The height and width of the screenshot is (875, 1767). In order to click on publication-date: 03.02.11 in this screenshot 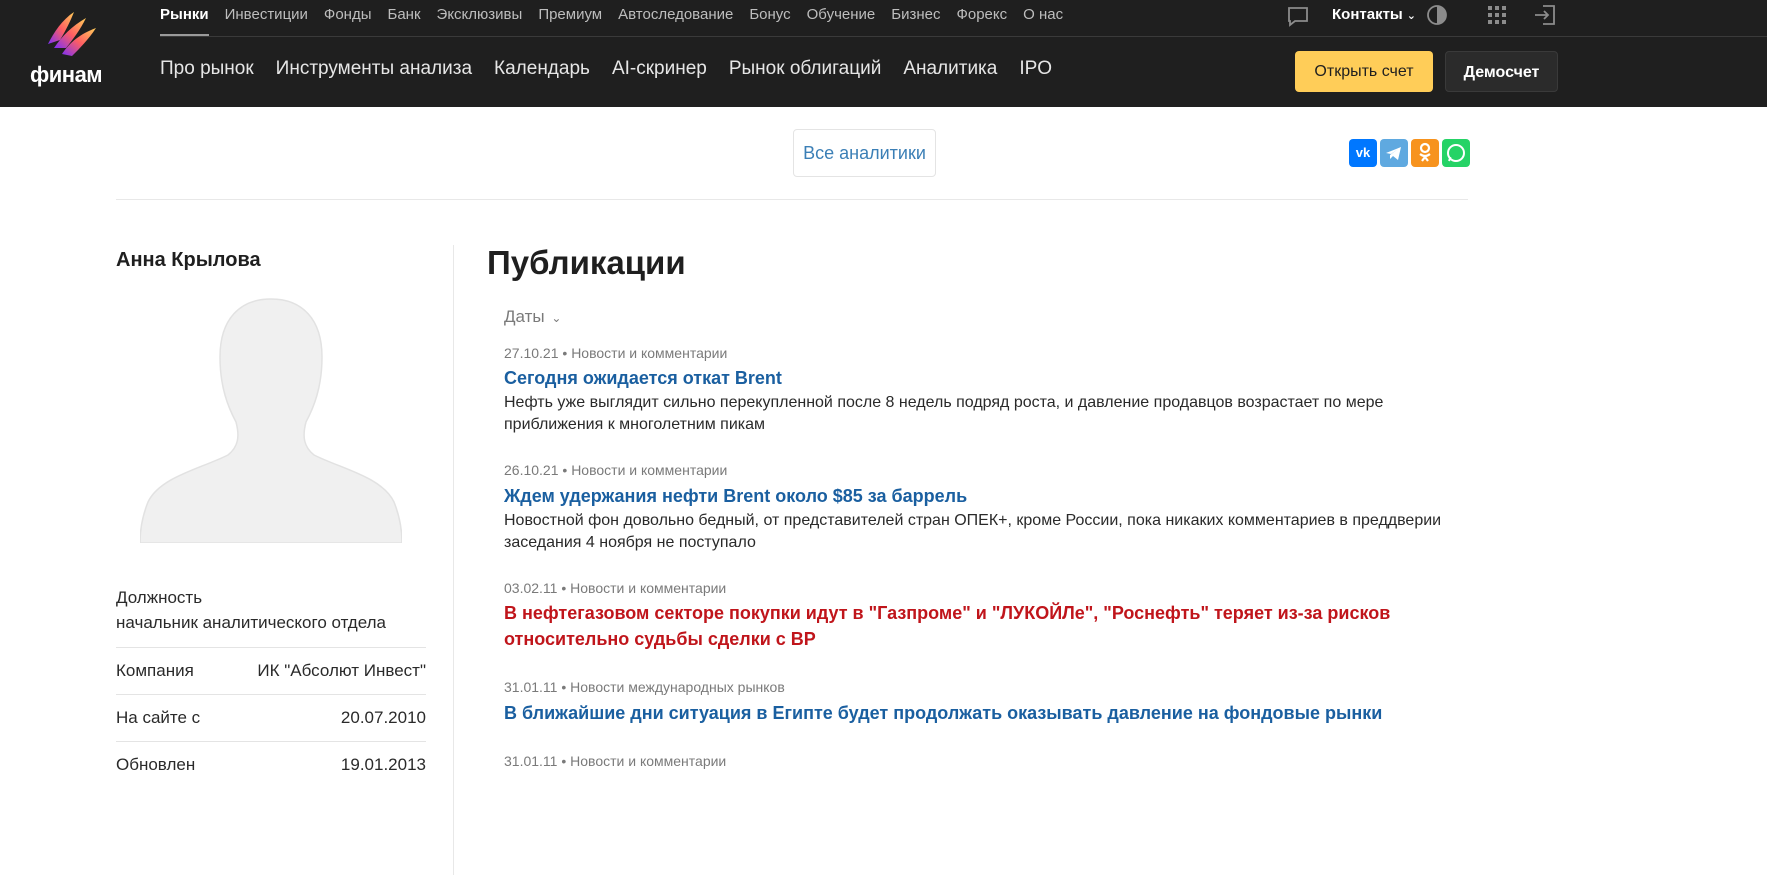, I will do `click(531, 588)`.